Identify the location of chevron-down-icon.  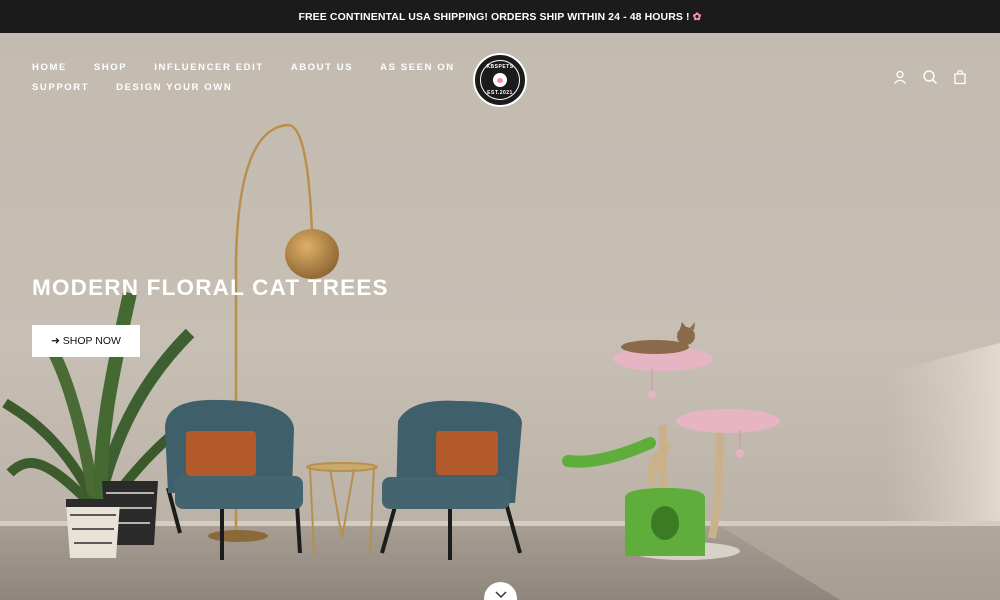
(500, 595).